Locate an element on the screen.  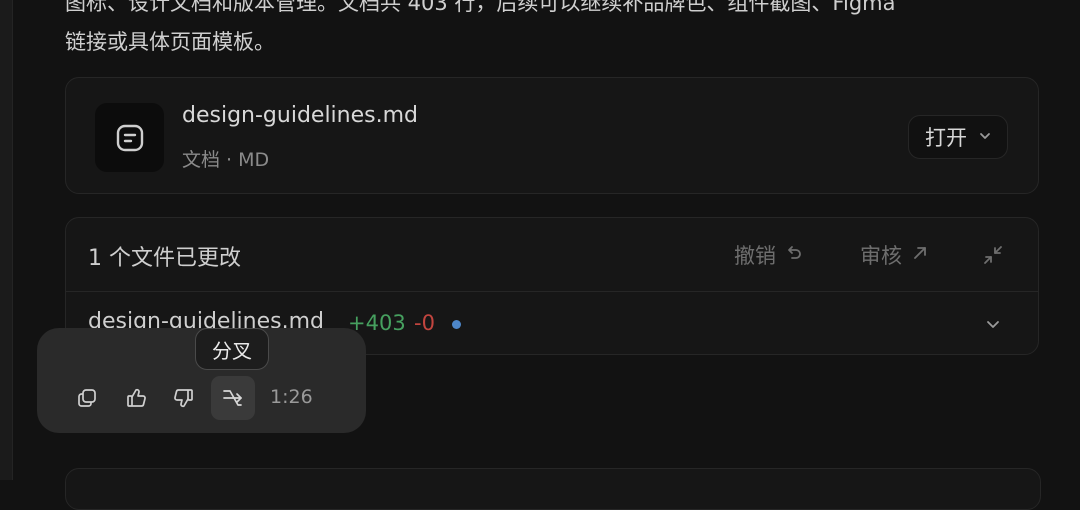
undo-icon is located at coordinates (794, 255).